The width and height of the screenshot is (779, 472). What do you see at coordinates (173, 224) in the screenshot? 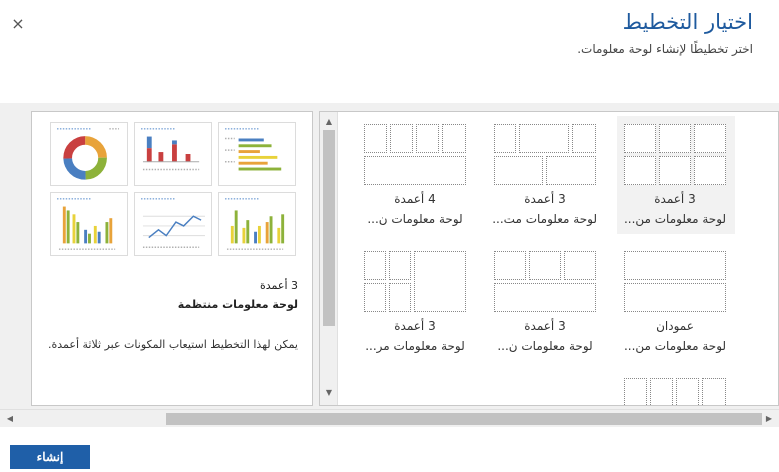
I see `line-chart-icon` at bounding box center [173, 224].